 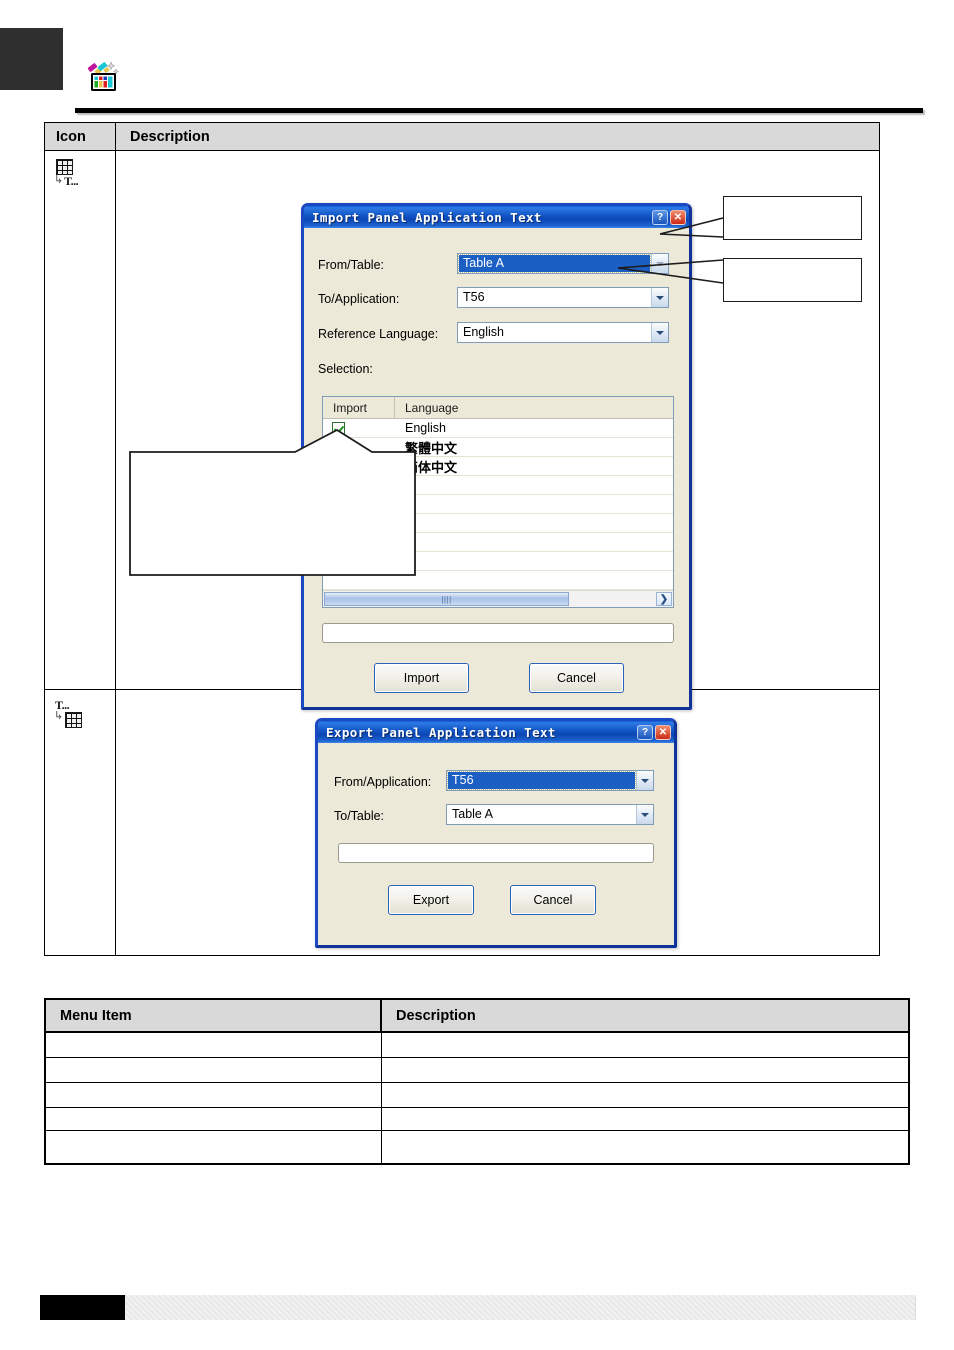 What do you see at coordinates (82, 1307) in the screenshot?
I see `footer-black-block` at bounding box center [82, 1307].